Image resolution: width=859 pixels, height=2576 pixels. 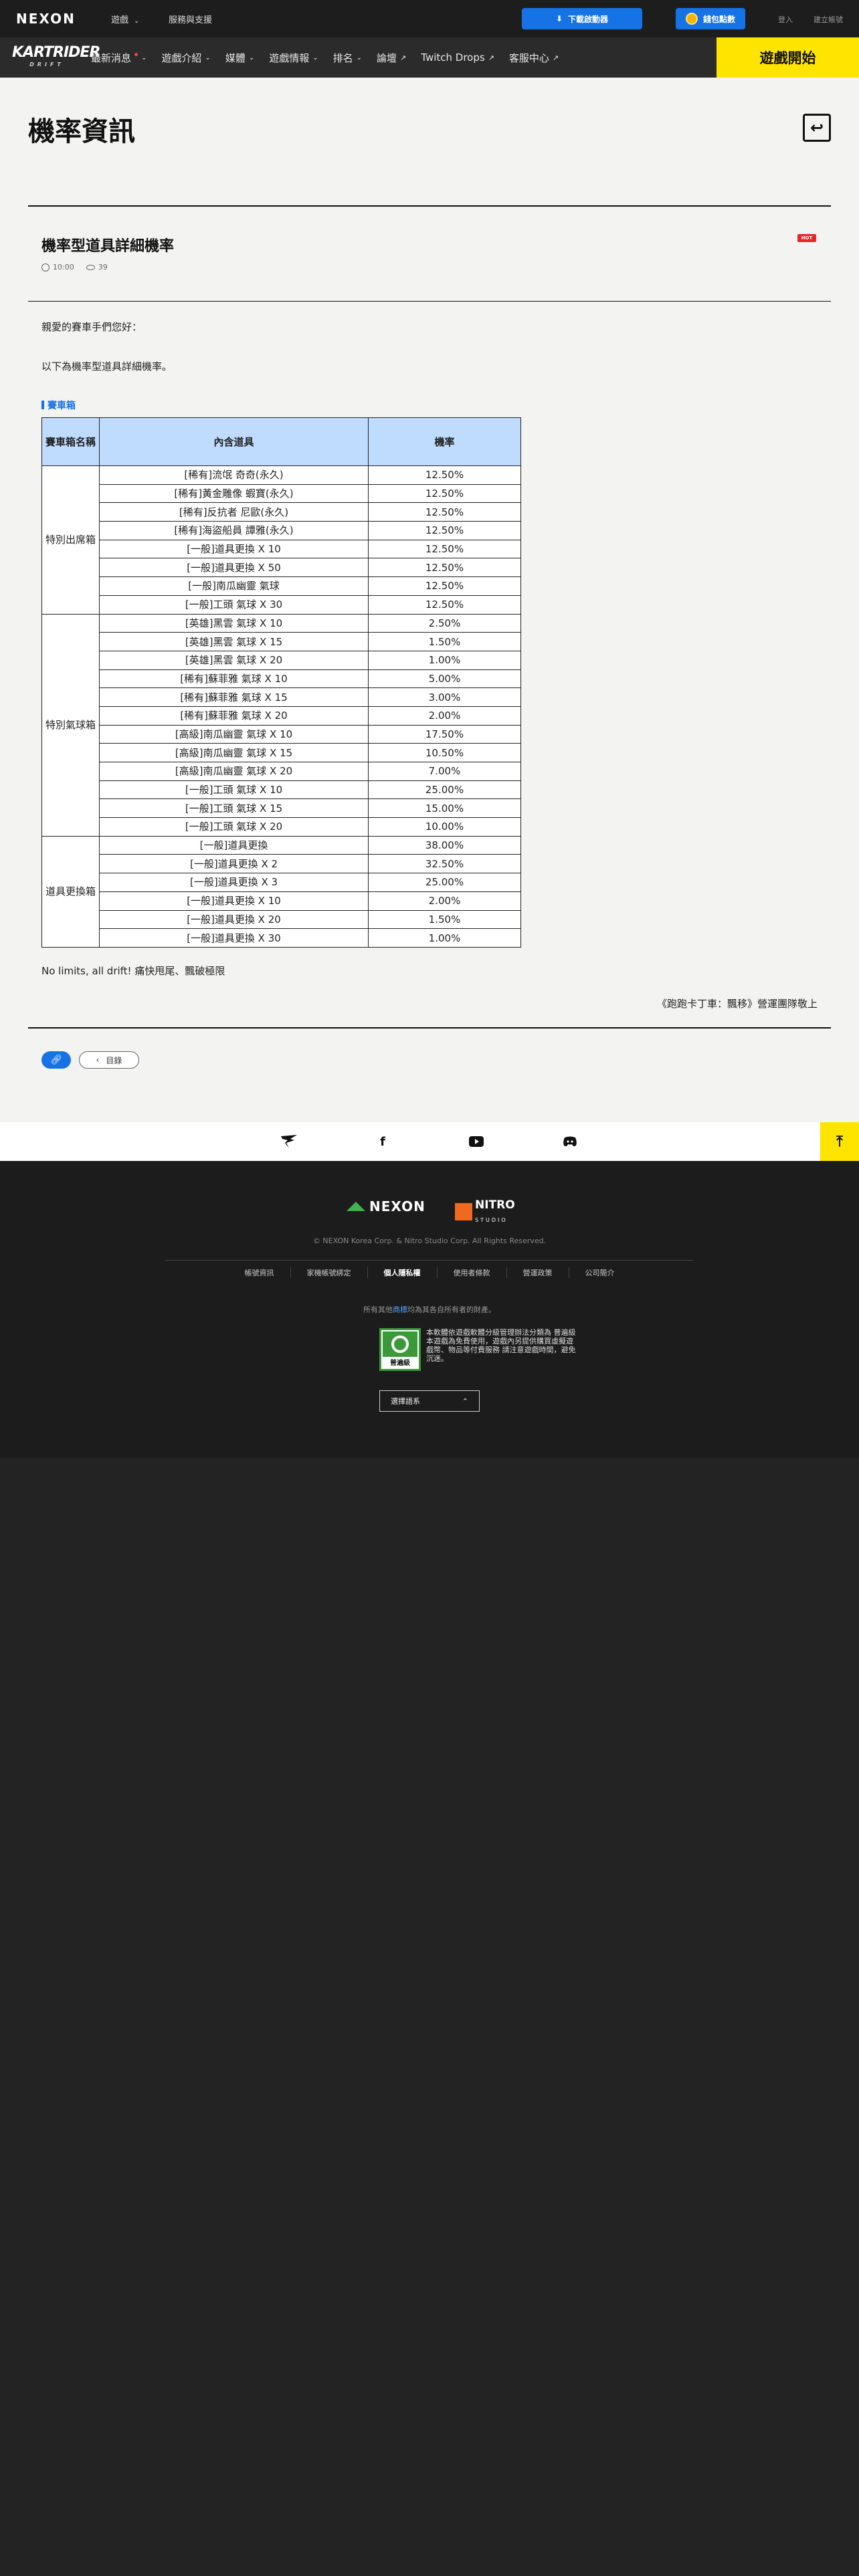 What do you see at coordinates (600, 1272) in the screenshot?
I see `footer-link-company: 公司簡介` at bounding box center [600, 1272].